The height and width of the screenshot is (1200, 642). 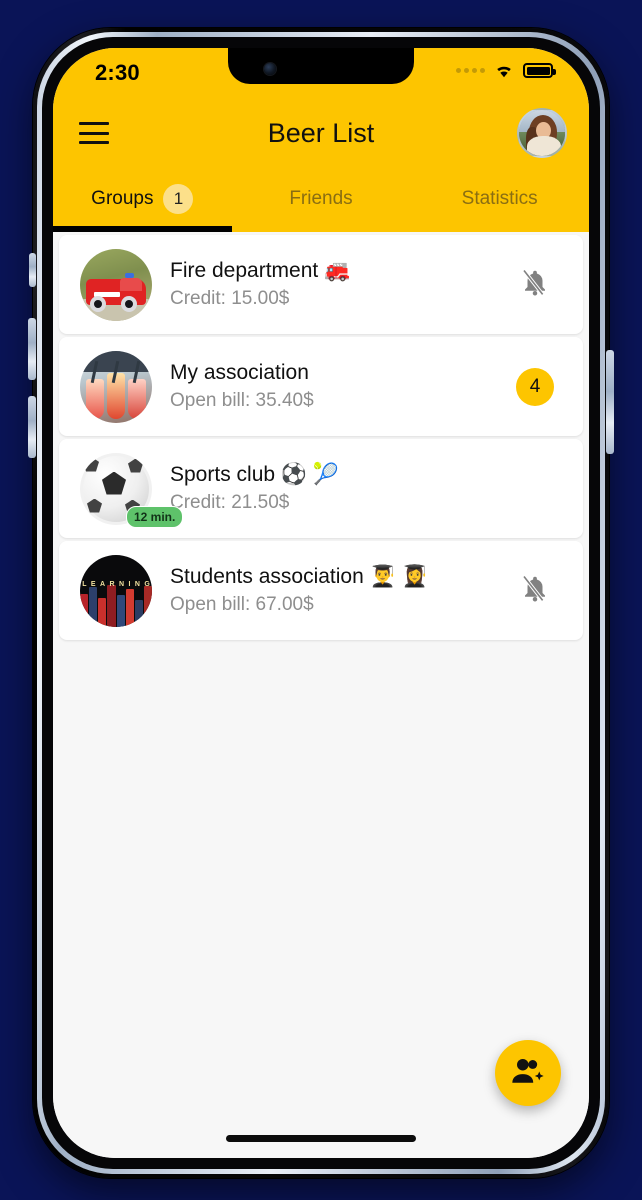 What do you see at coordinates (132, 490) in the screenshot?
I see `soccer-ball-avatar: 12 min.` at bounding box center [132, 490].